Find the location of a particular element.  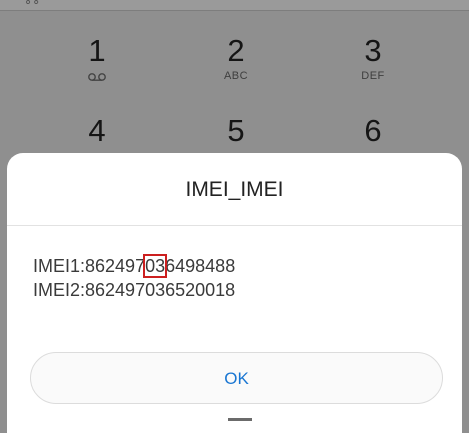

key-letters: ABC is located at coordinates (236, 76).